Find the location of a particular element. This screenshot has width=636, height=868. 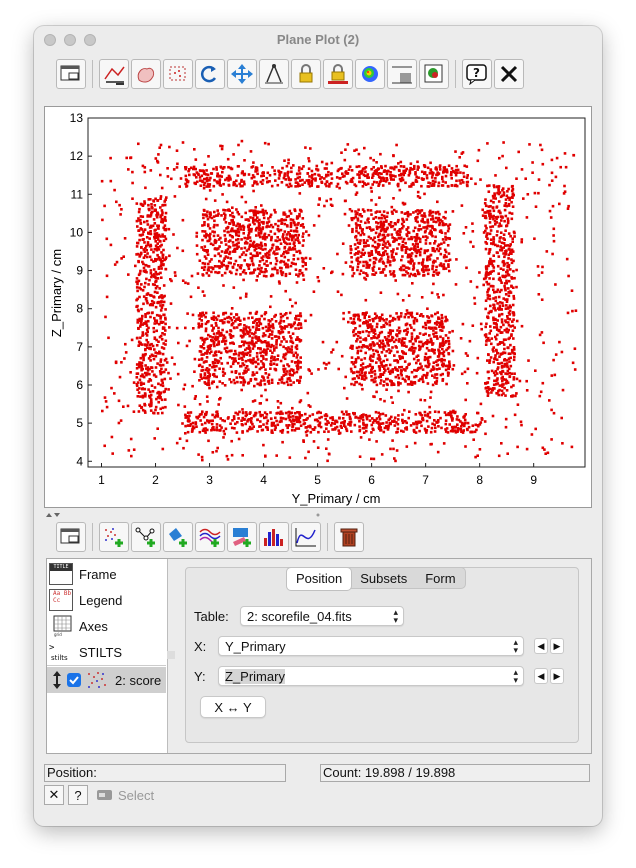

replot-button is located at coordinates (210, 74).